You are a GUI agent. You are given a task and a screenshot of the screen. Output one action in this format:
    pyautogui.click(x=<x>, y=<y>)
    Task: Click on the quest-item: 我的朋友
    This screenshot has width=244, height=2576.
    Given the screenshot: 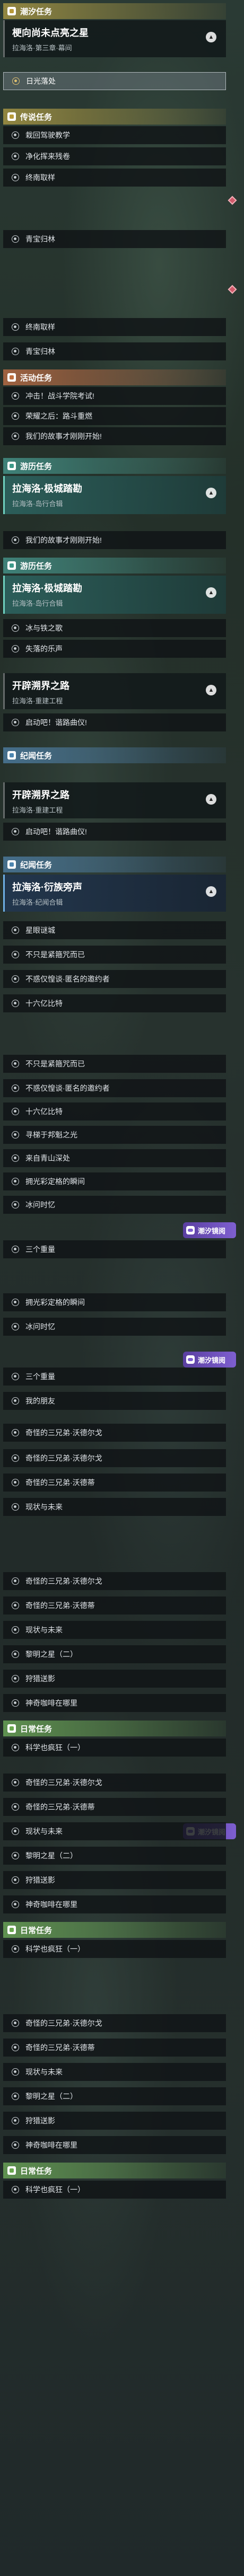 What is the action you would take?
    pyautogui.click(x=115, y=1401)
    